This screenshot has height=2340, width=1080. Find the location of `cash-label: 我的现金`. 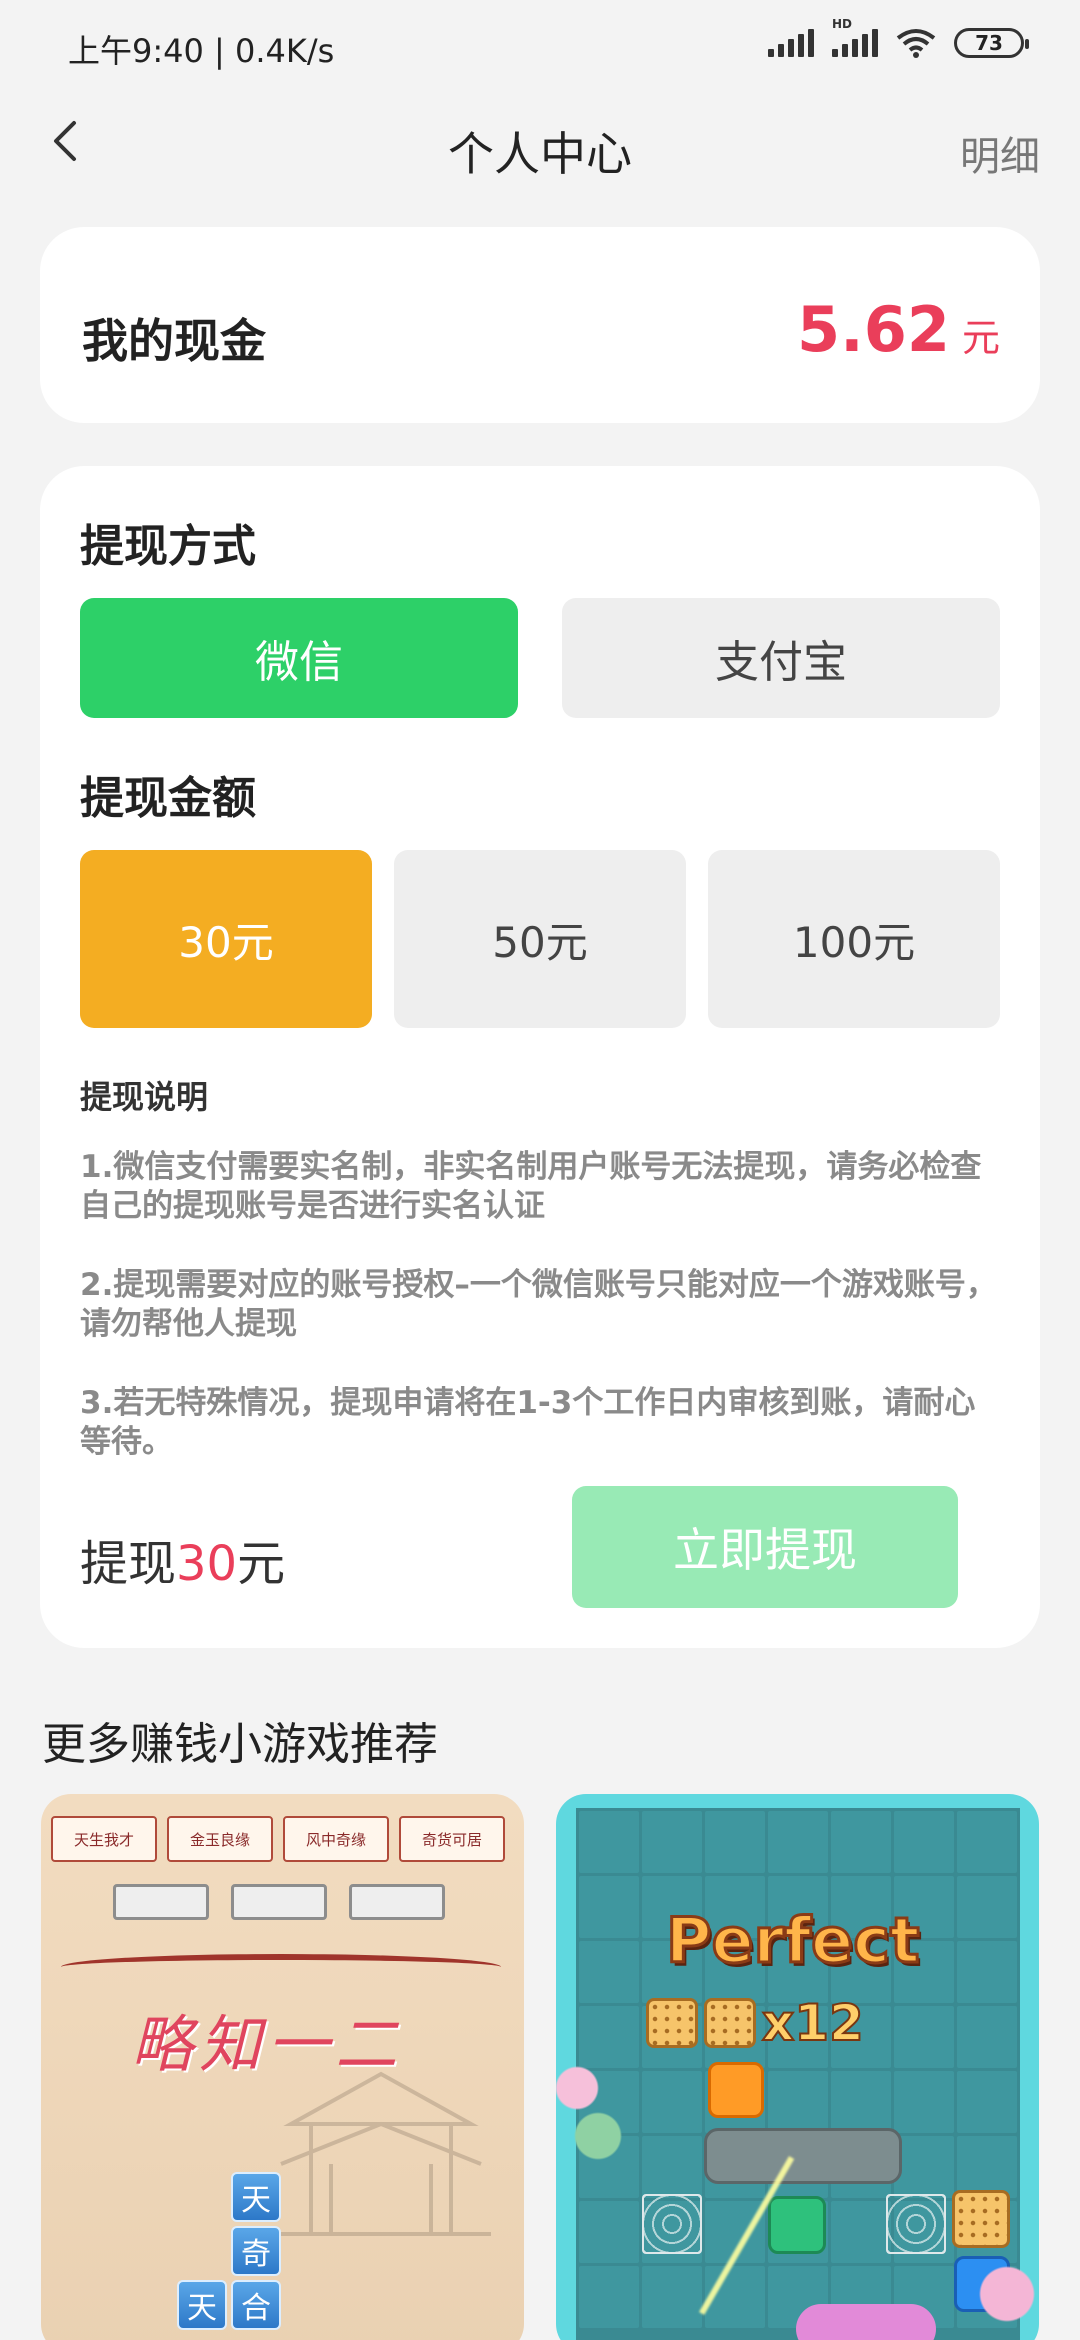

cash-label: 我的现金 is located at coordinates (174, 341).